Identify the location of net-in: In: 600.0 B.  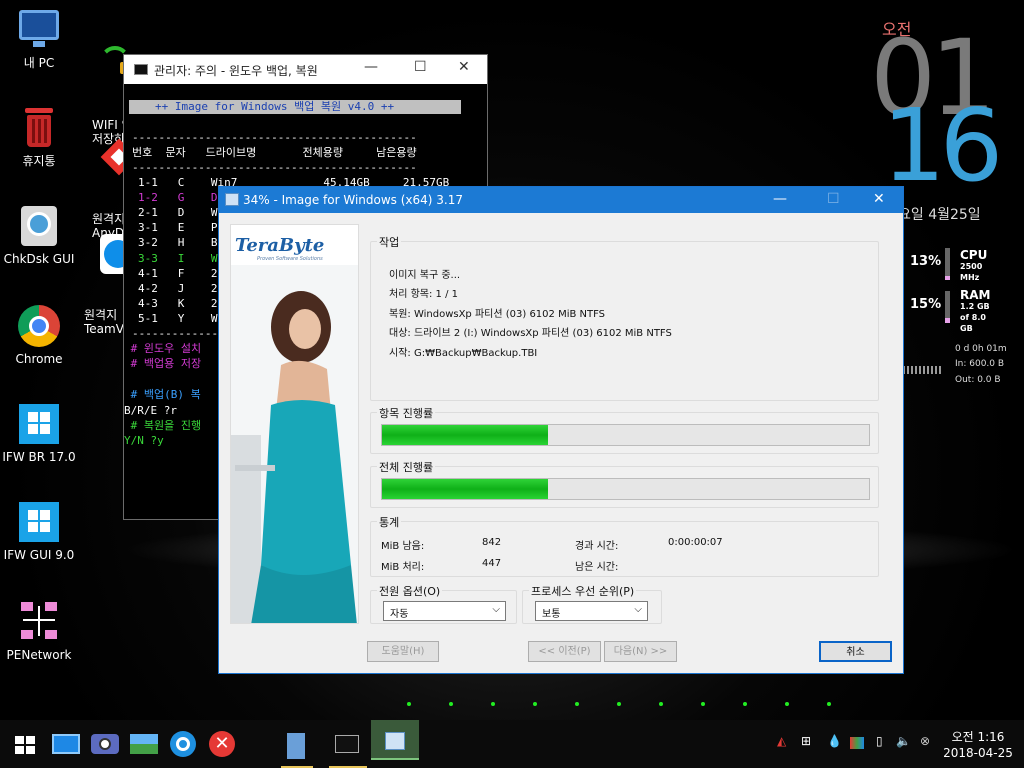
(980, 364).